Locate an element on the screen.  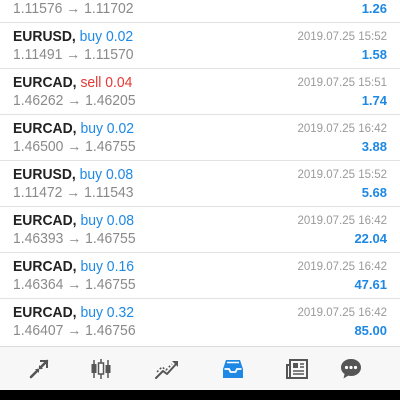
trade-trend-icon is located at coordinates (166, 369).